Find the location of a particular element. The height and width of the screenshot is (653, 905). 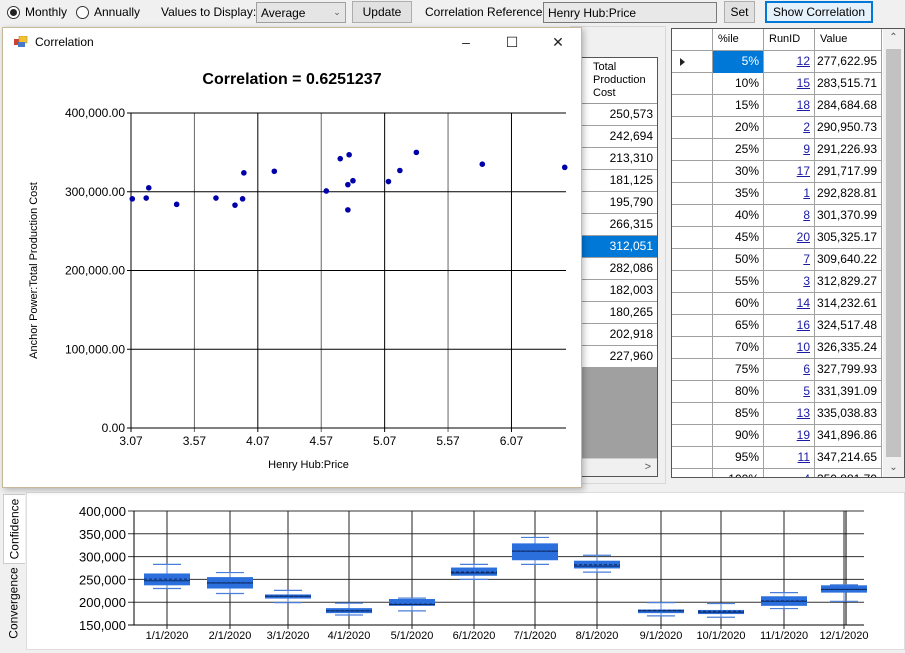

grid-header-total-production-cost: Total Production Cost is located at coordinates (619, 81).